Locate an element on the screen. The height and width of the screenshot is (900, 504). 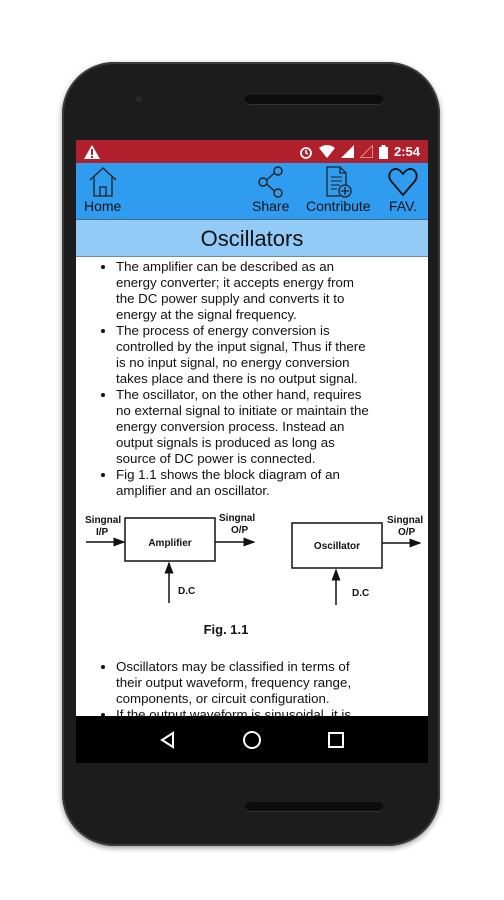
front-camera is located at coordinates (139, 99).